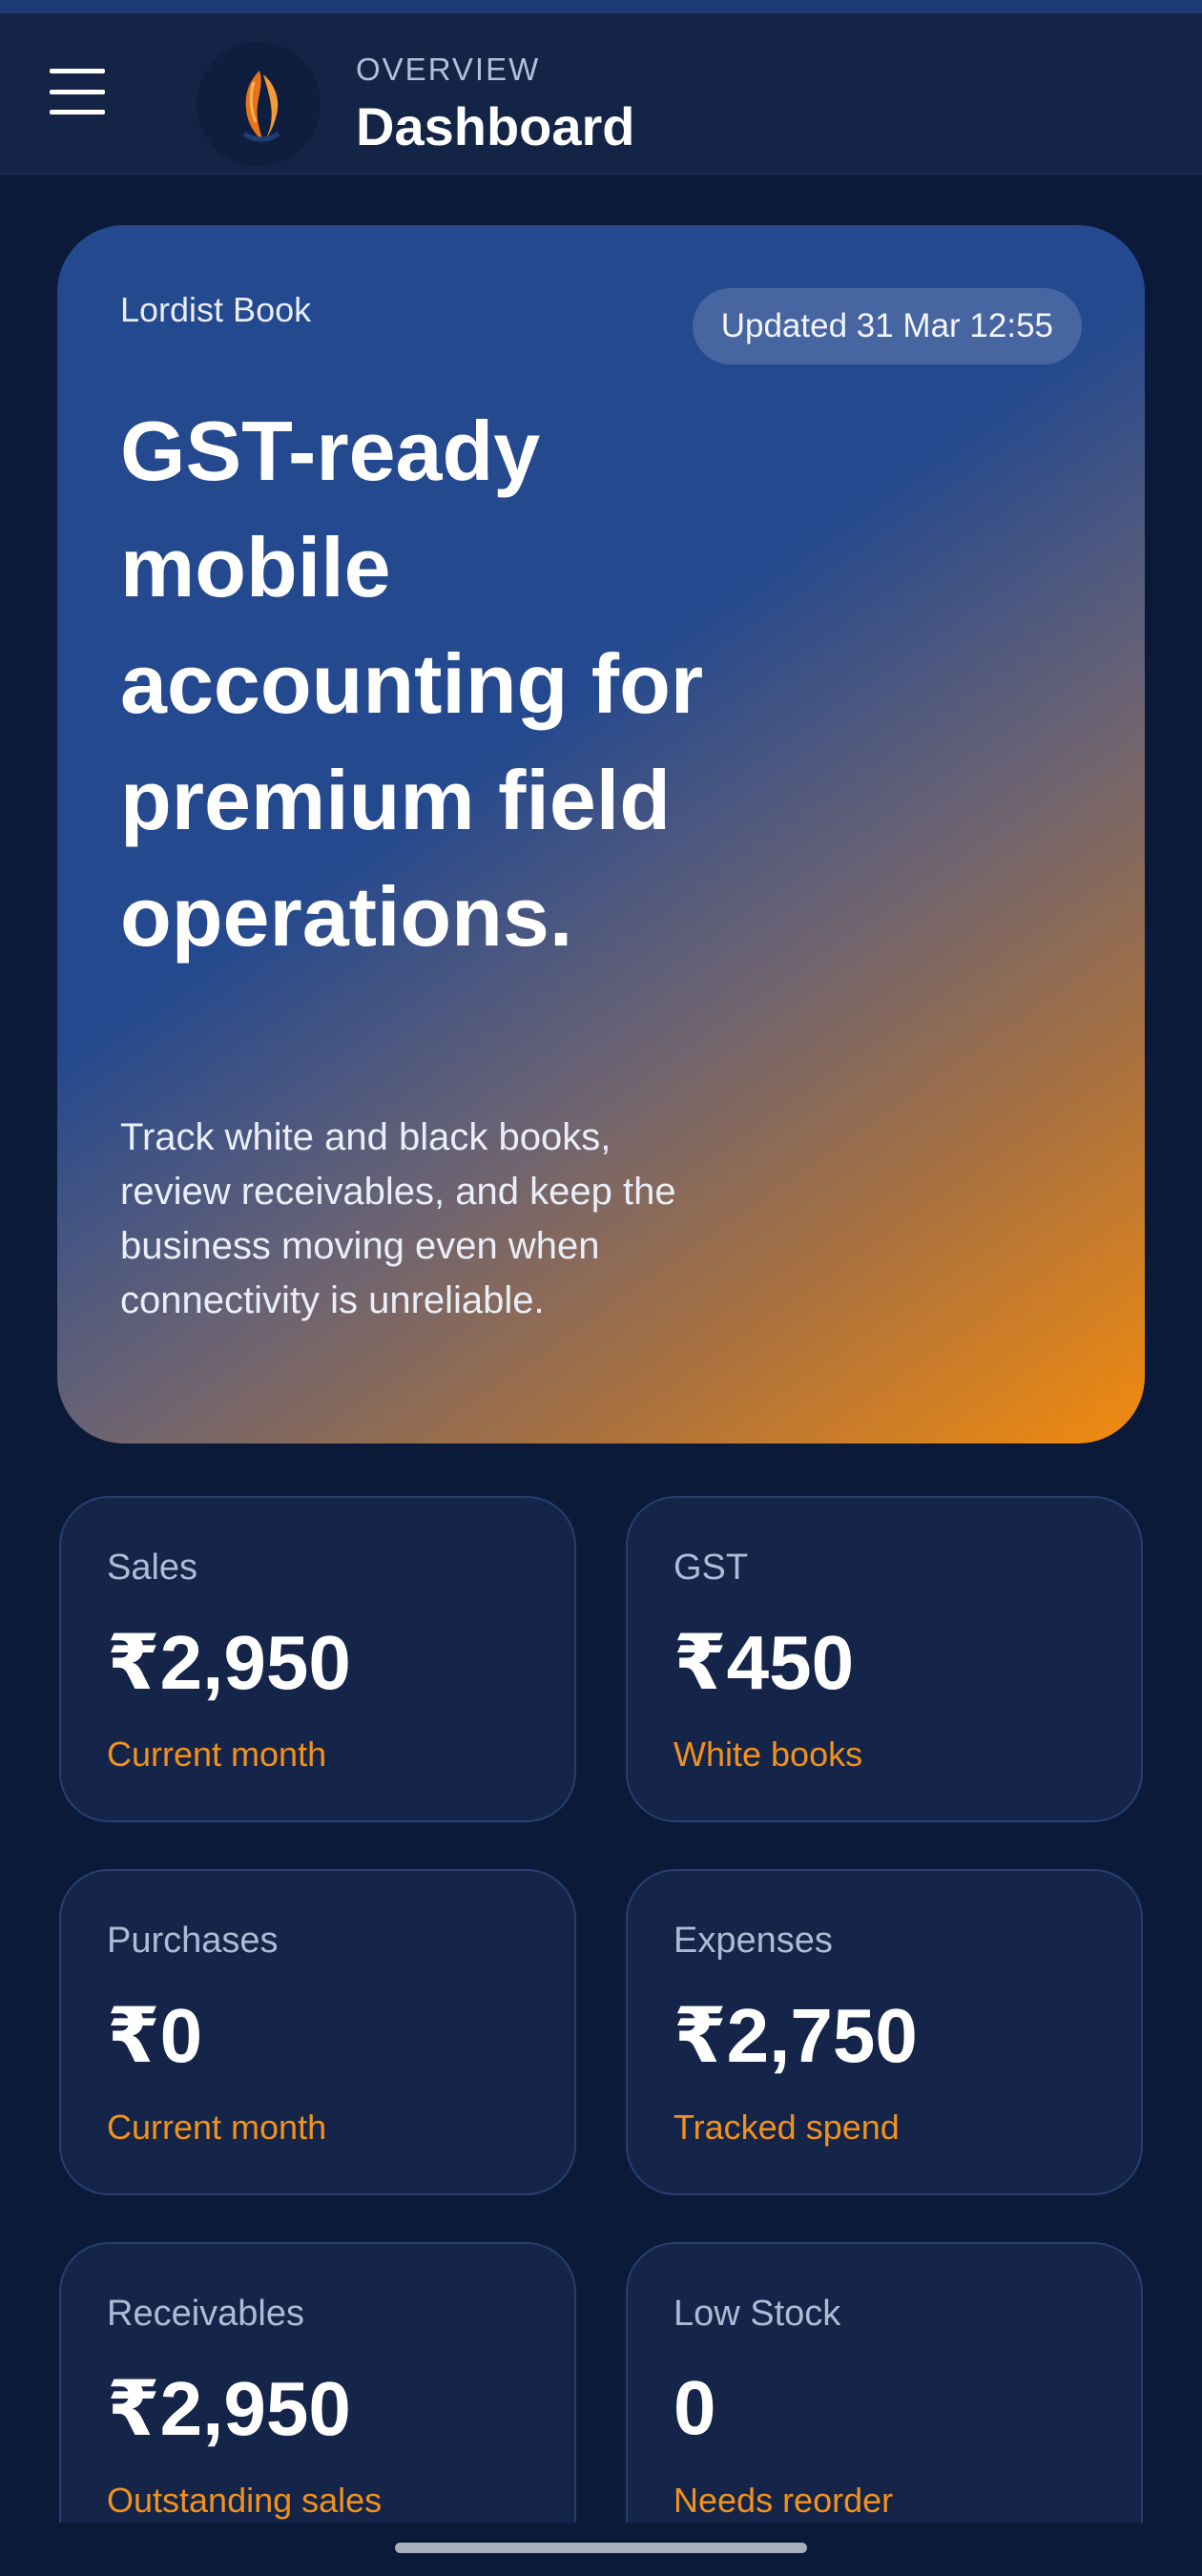  I want to click on stat-label: Expenses, so click(753, 1941).